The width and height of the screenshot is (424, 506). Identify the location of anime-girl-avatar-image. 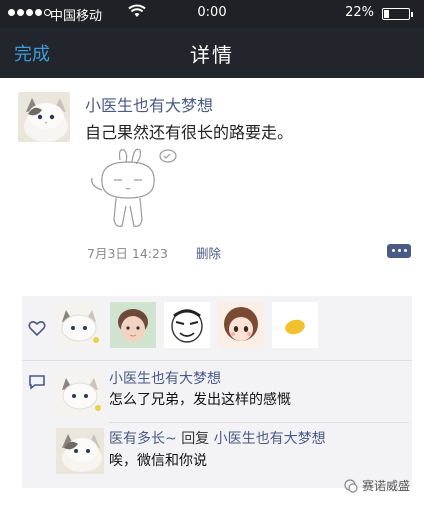
(241, 325).